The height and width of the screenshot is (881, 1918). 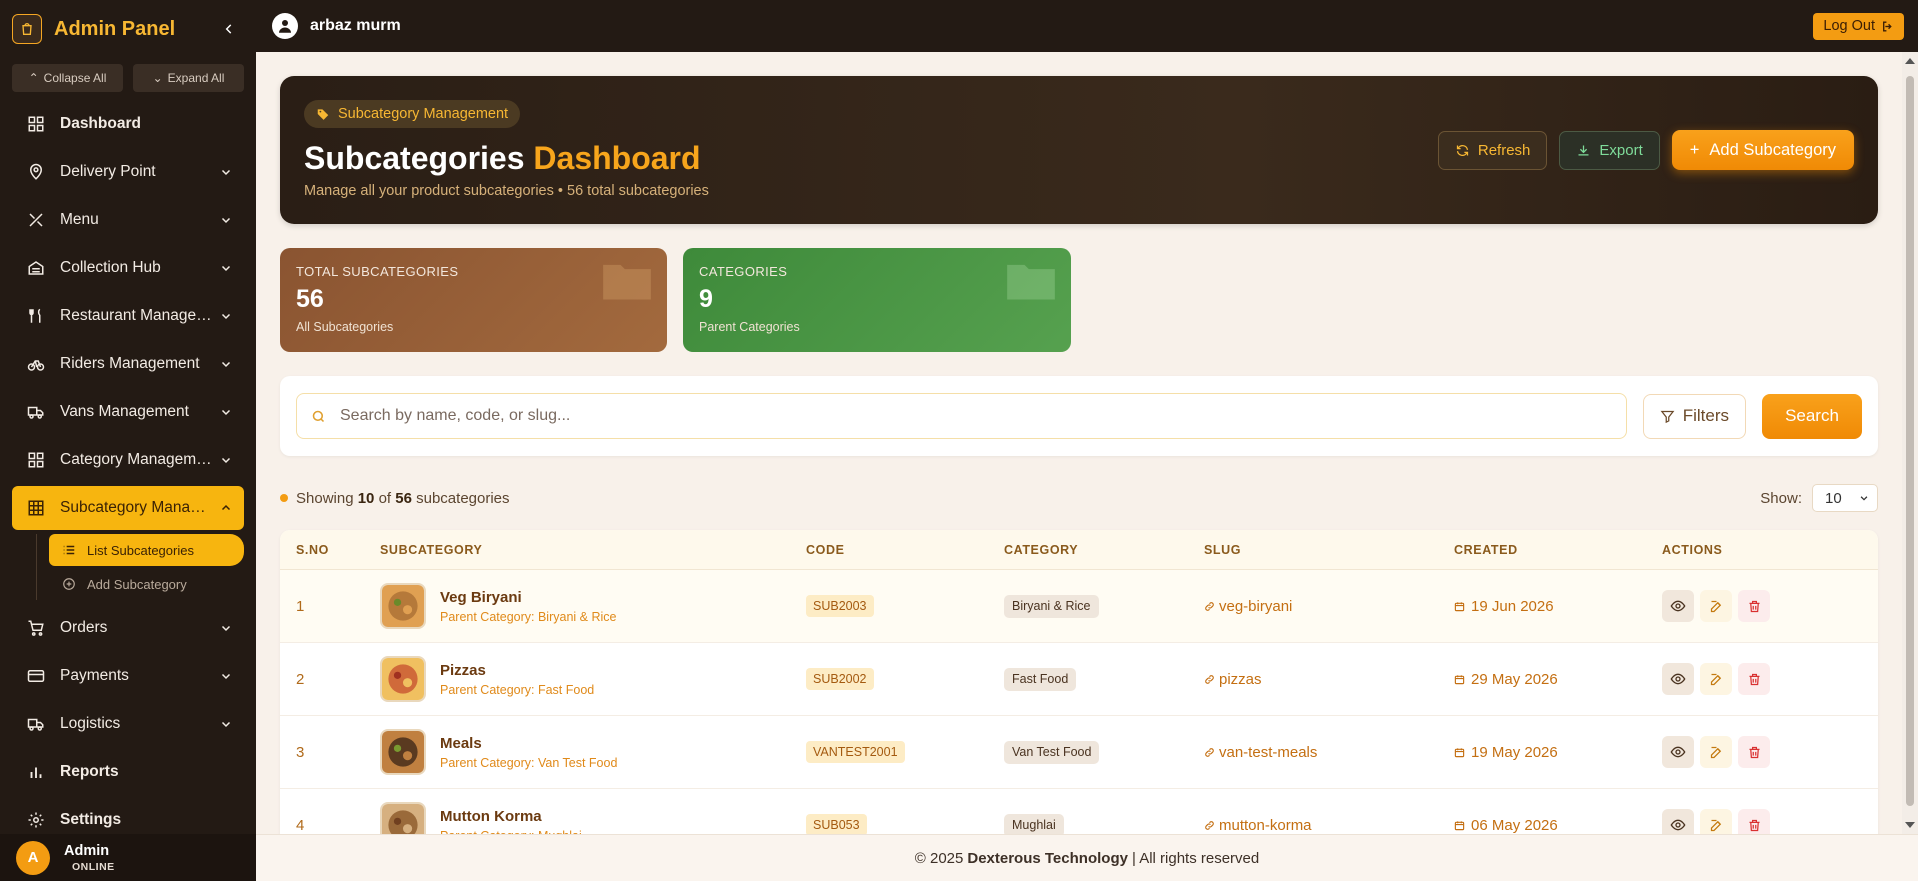 I want to click on refresh-button: Refresh, so click(x=1492, y=150).